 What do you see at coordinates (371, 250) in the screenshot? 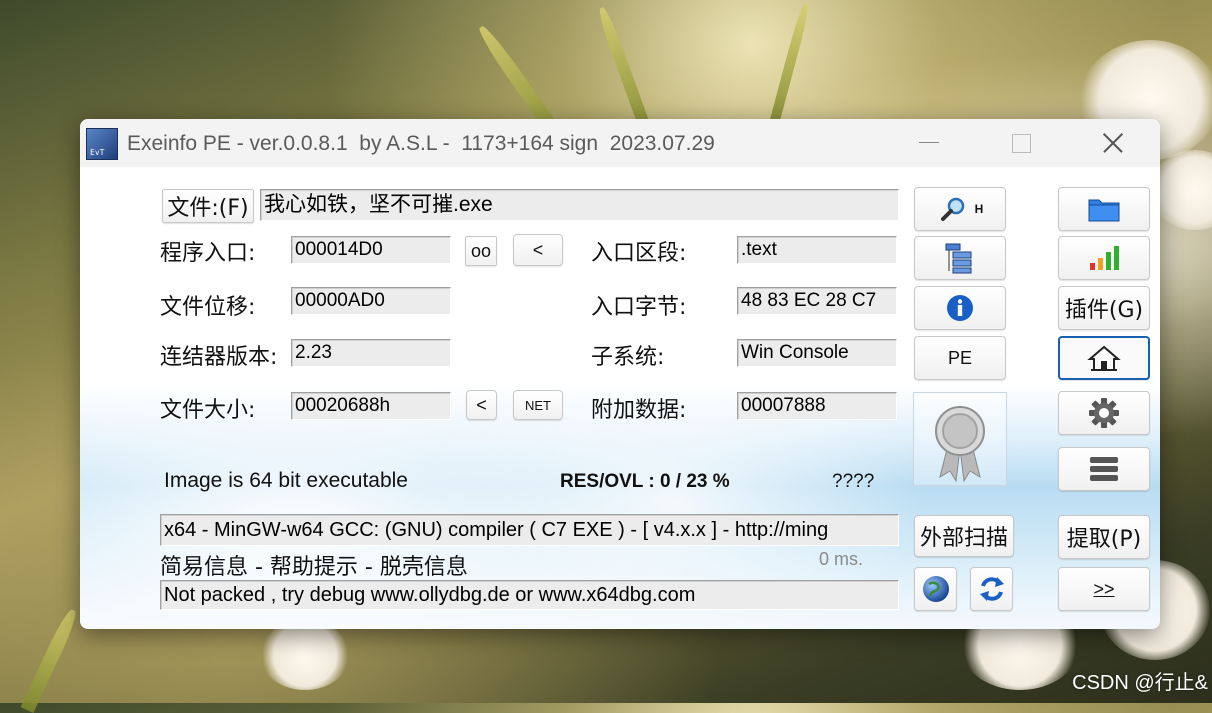
I see `entry-point-field: 000014D0` at bounding box center [371, 250].